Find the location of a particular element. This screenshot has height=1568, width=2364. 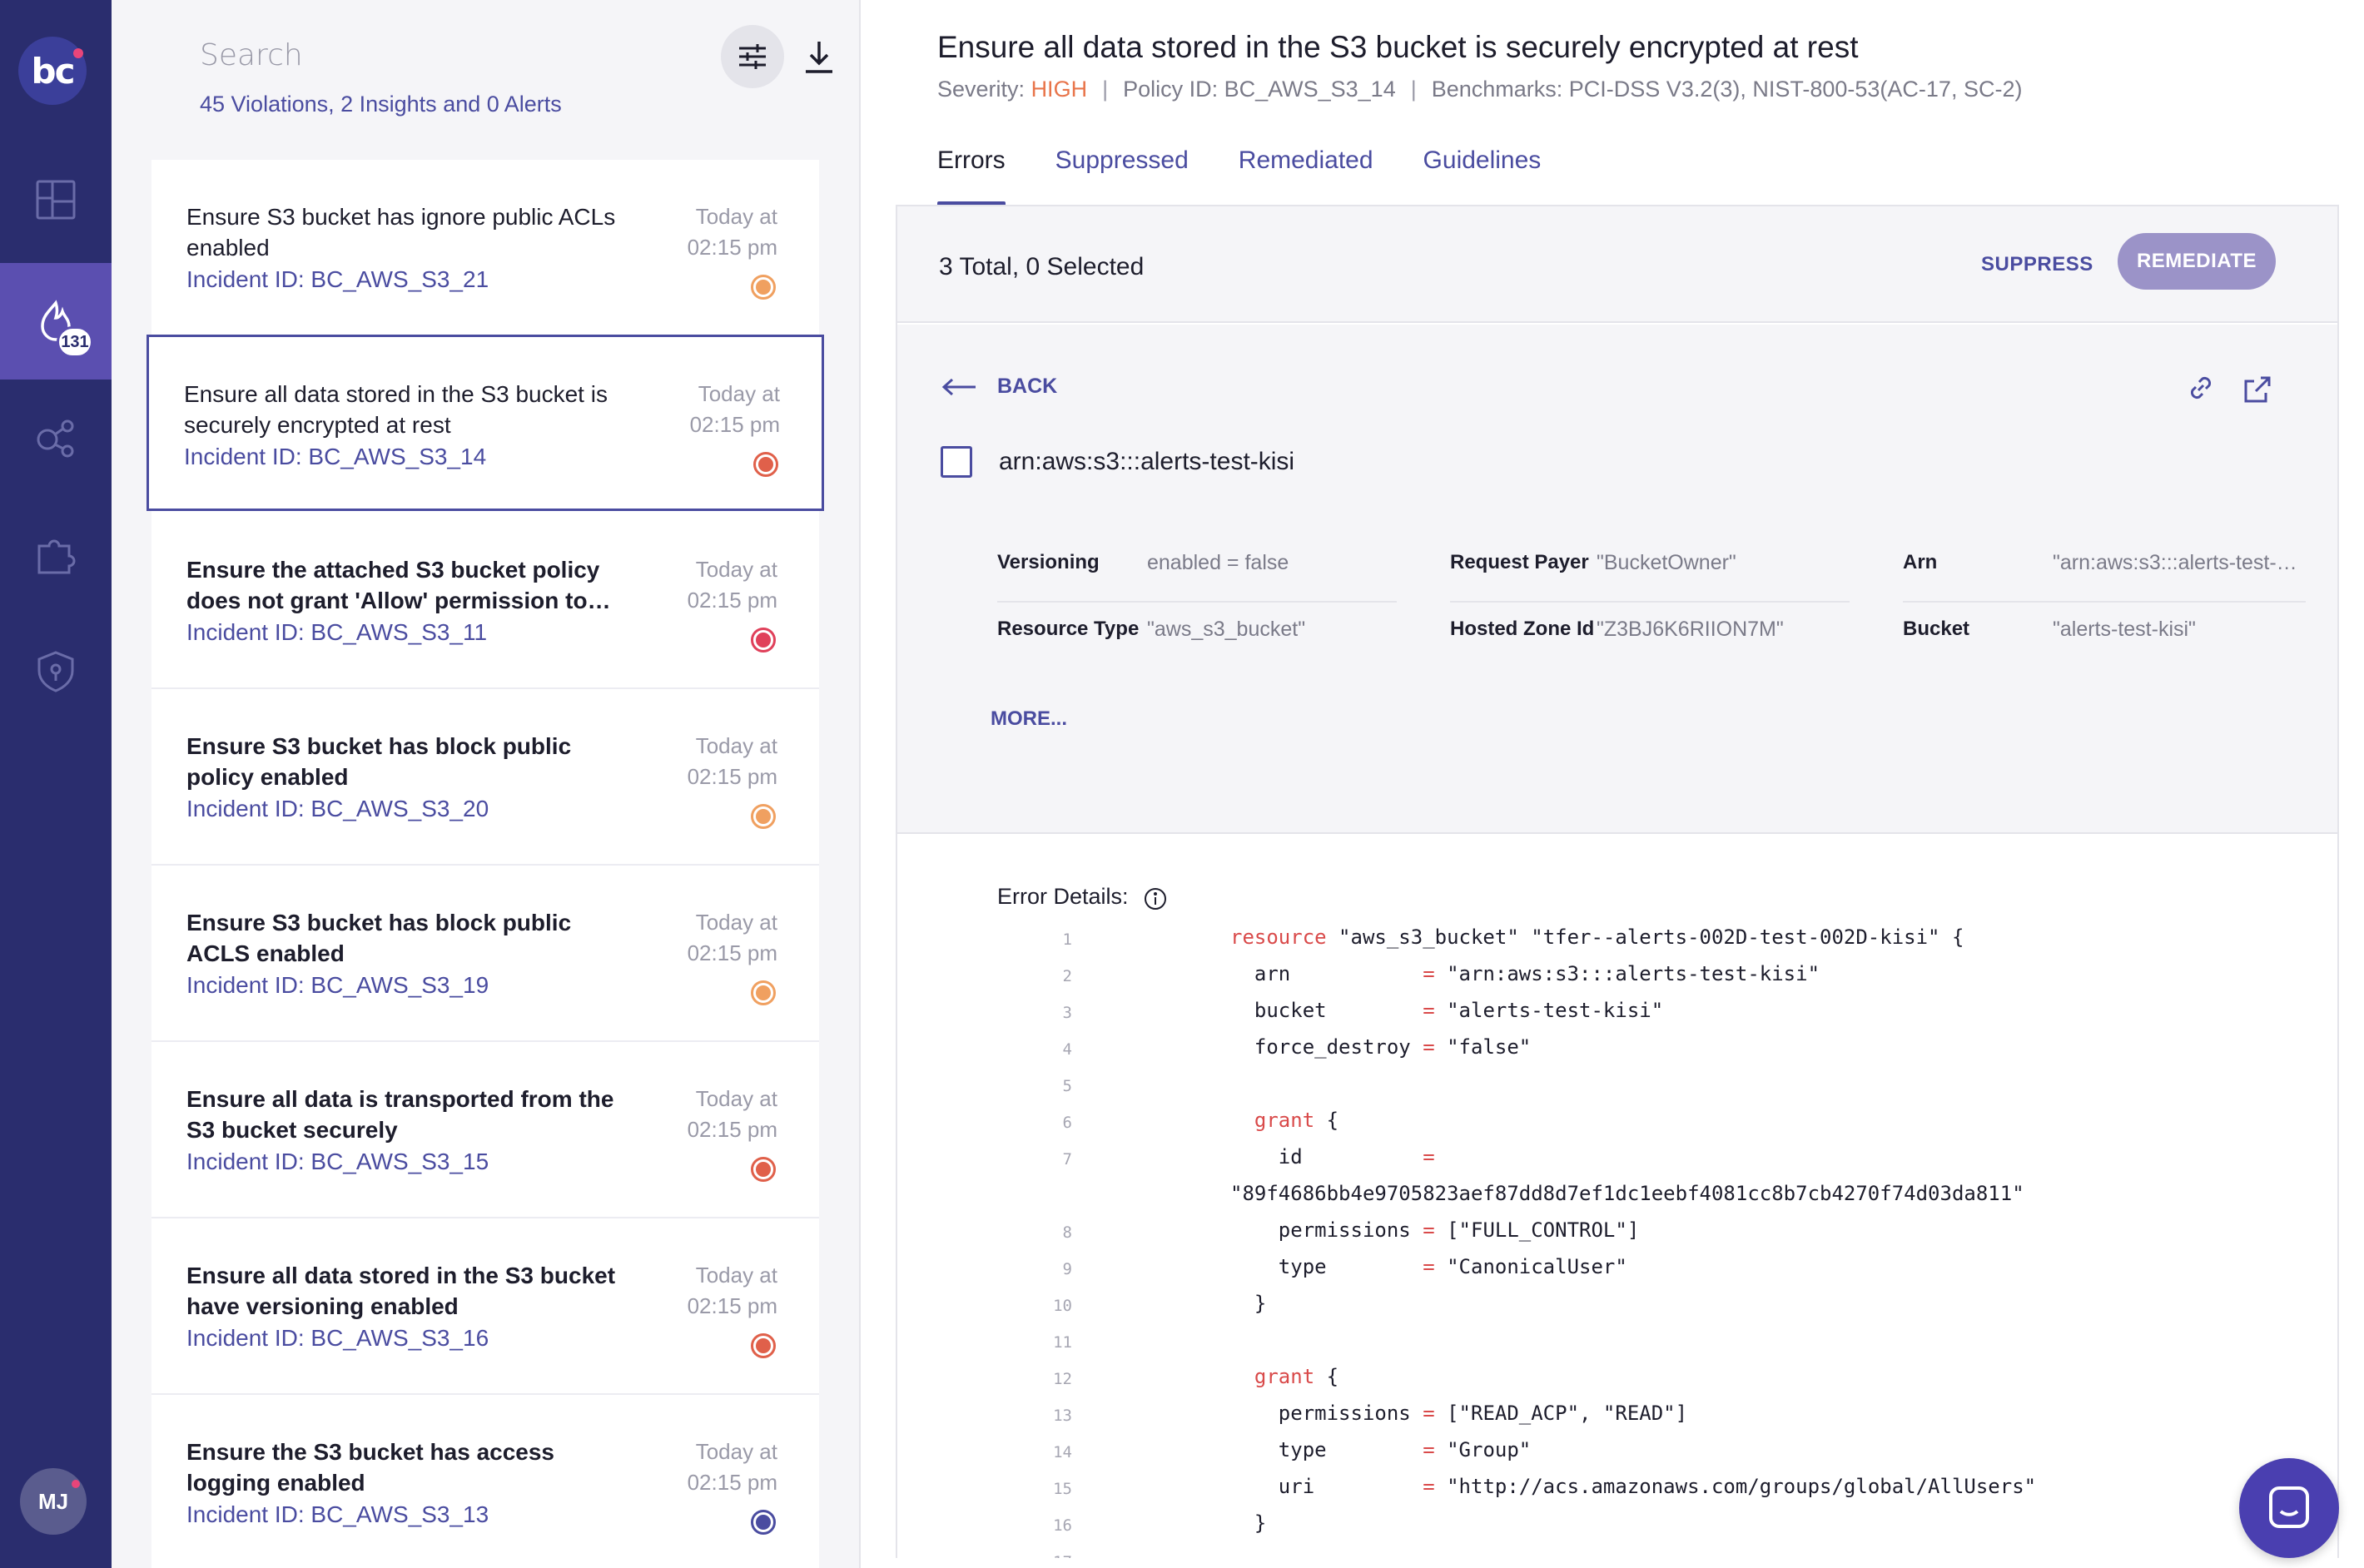

remediate-button: REMEDIATE is located at coordinates (2197, 261).